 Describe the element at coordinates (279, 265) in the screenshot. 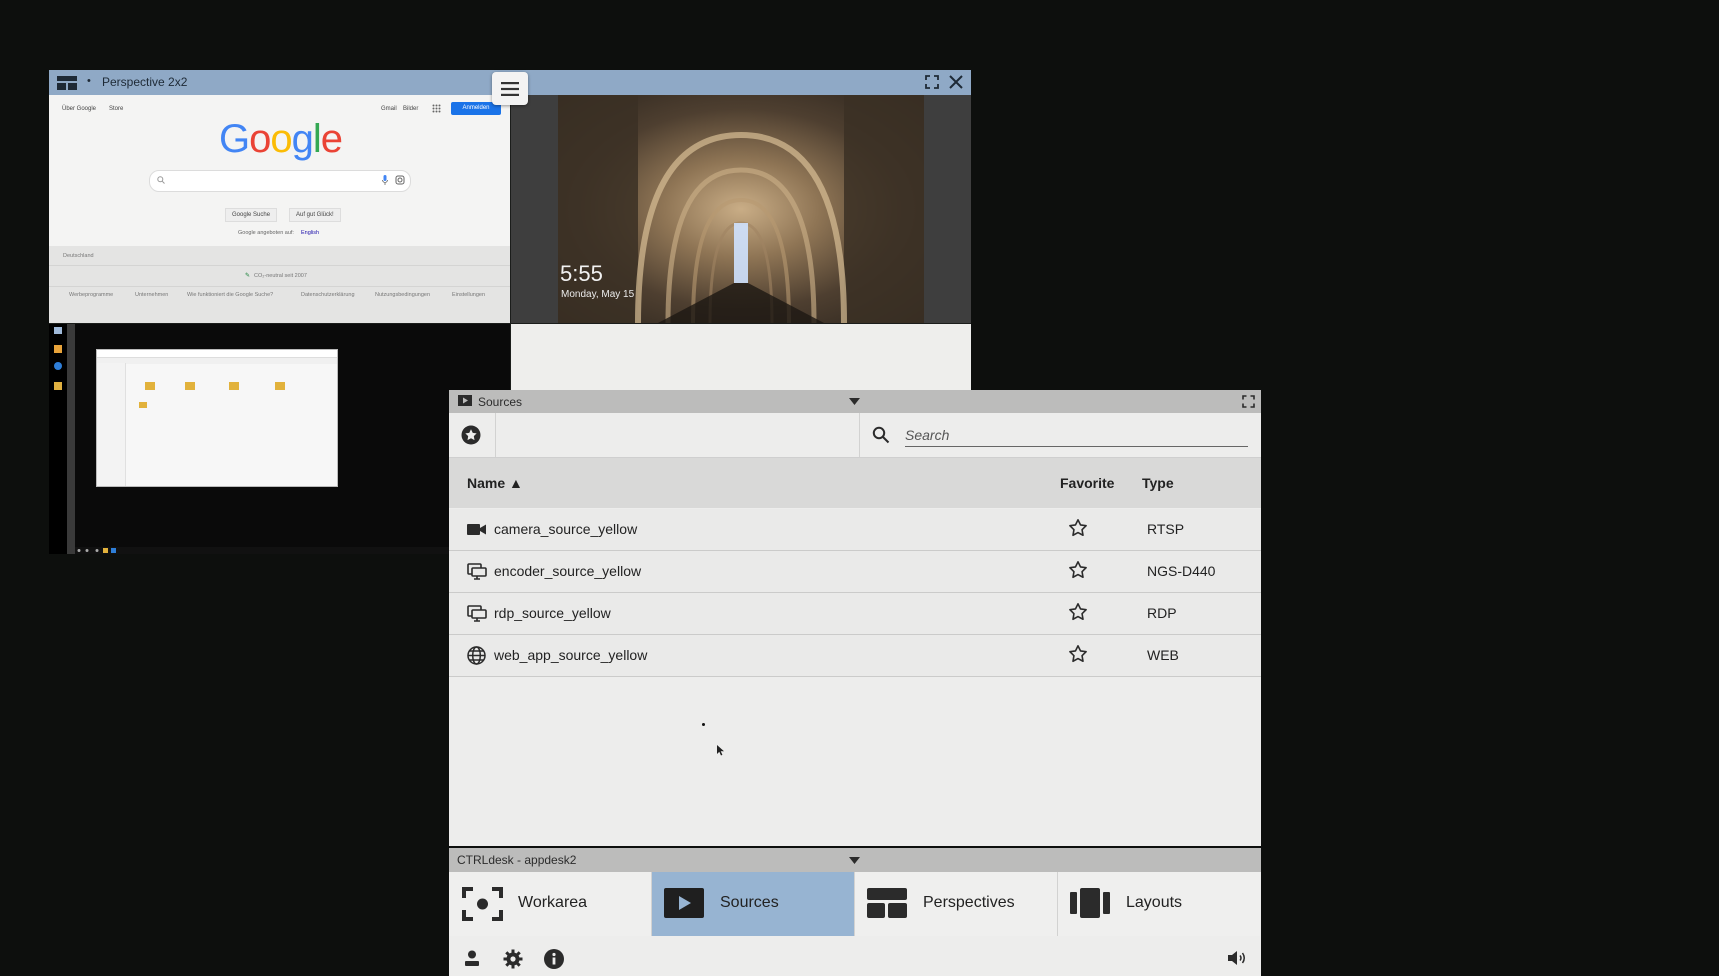

I see `google-footer-divider` at that location.